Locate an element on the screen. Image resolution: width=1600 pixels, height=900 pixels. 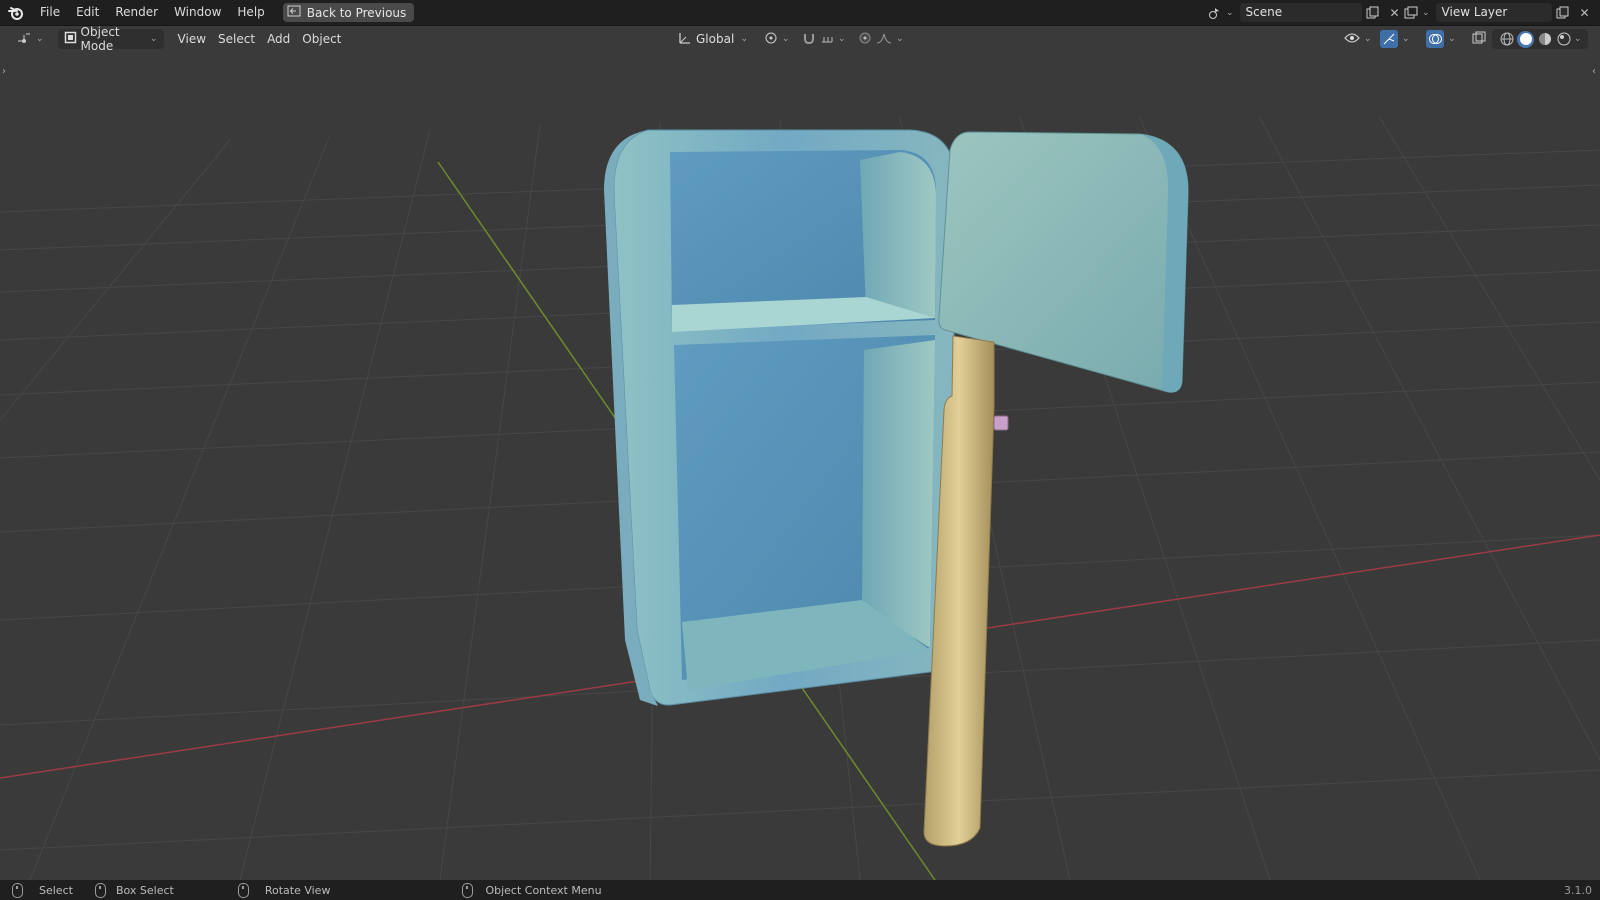
fridge-body is located at coordinates (780, 417).